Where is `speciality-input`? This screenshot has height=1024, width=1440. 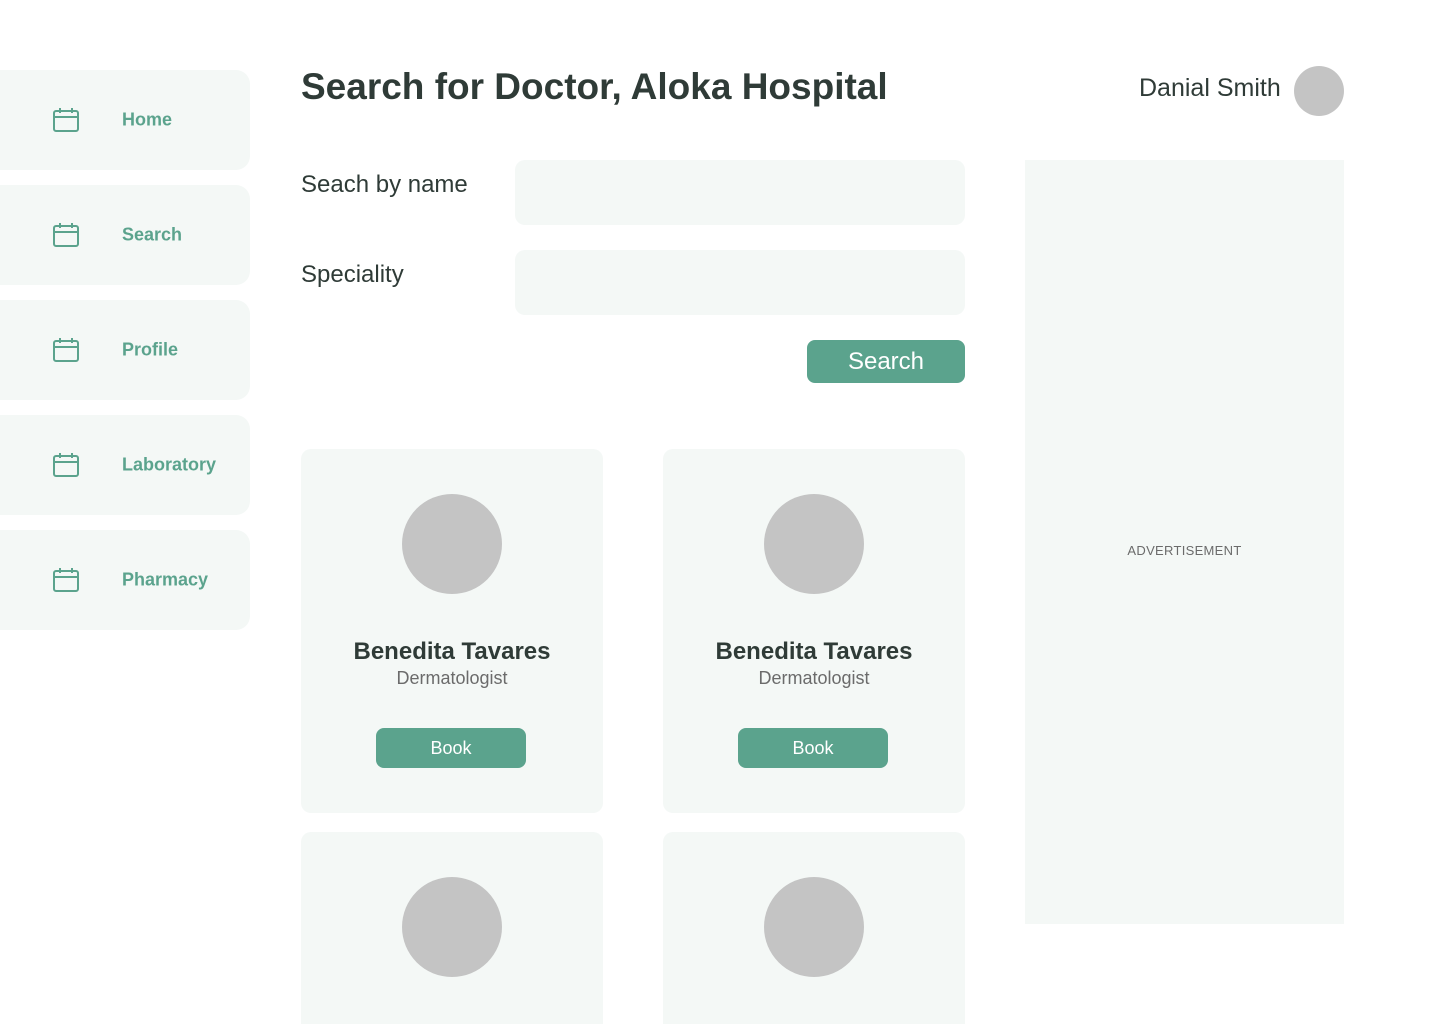
speciality-input is located at coordinates (740, 282).